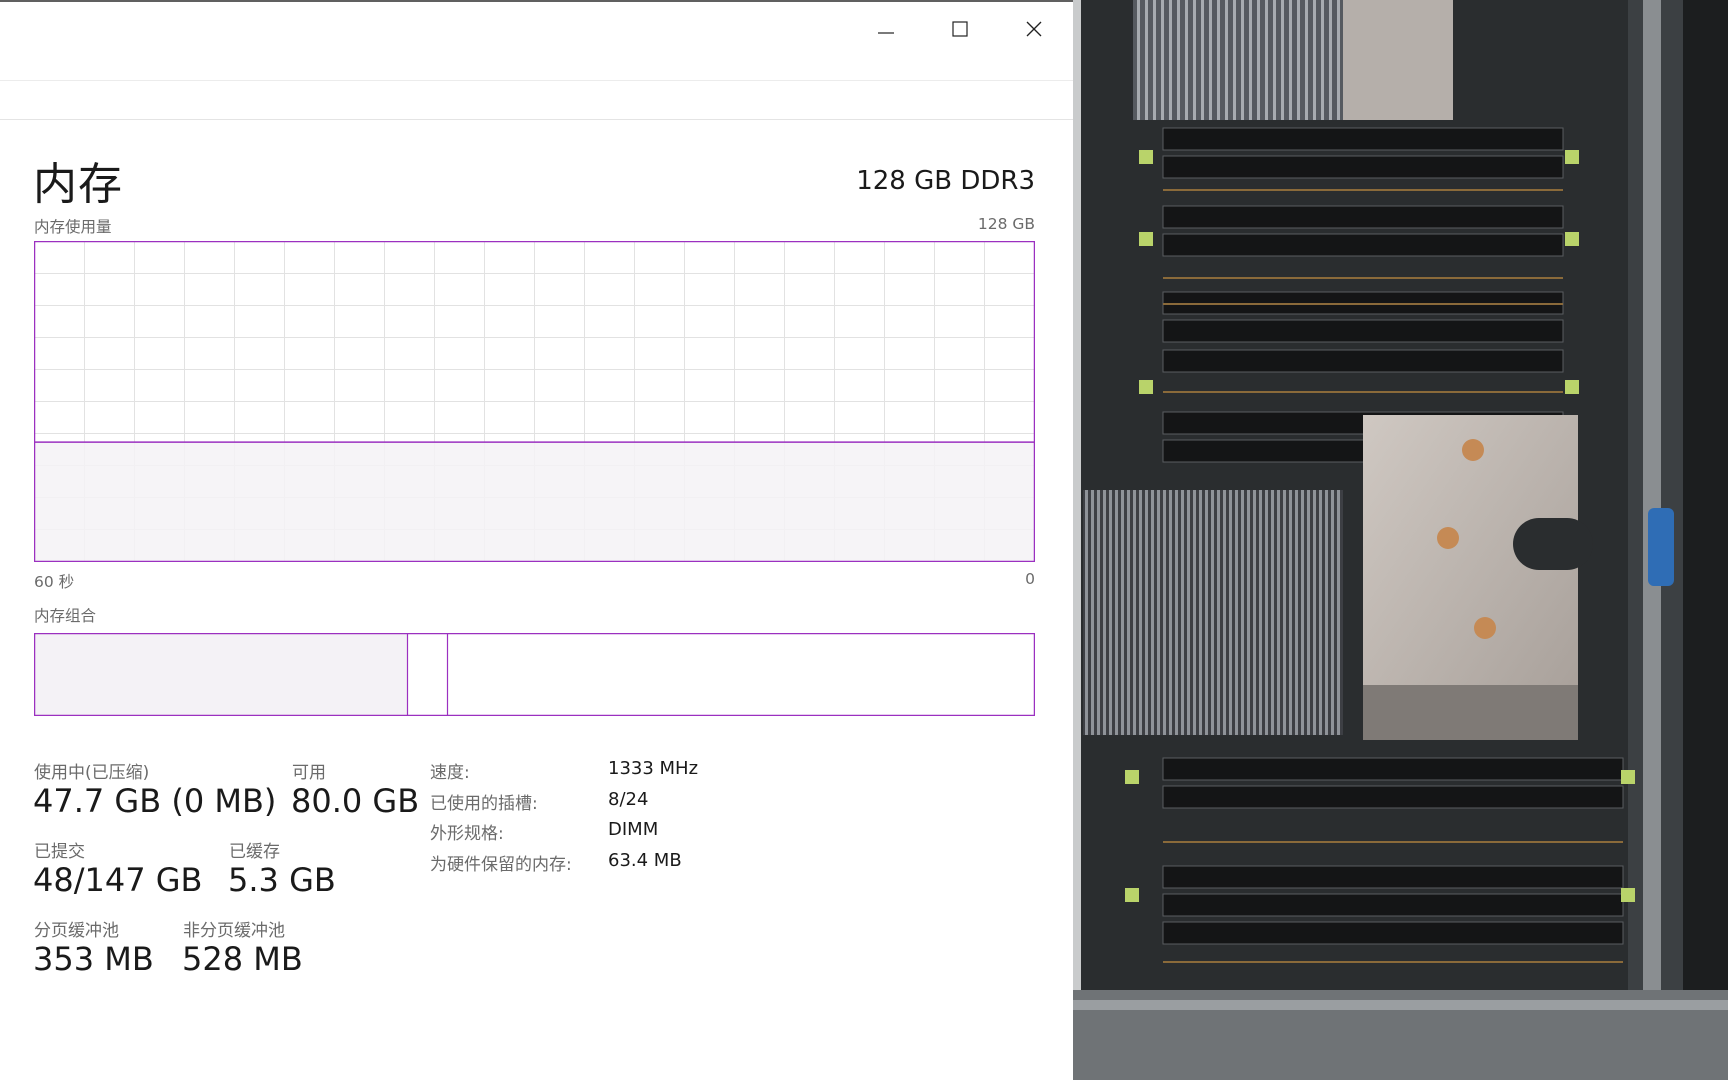 This screenshot has height=1080, width=1728. I want to click on in-use-label: 使用中(已压缩), so click(92, 773).